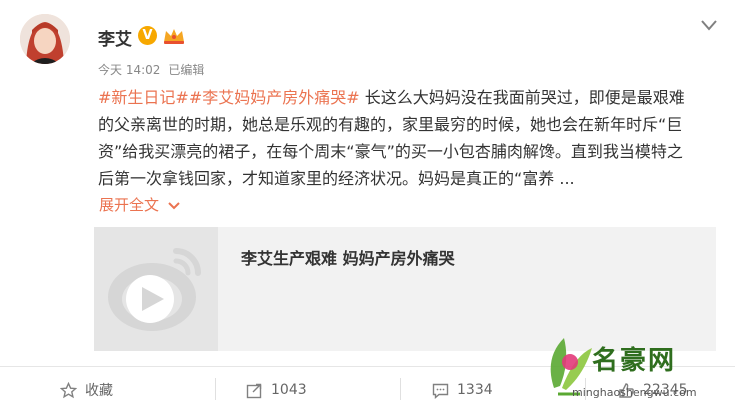  I want to click on avatar-image, so click(45, 39).